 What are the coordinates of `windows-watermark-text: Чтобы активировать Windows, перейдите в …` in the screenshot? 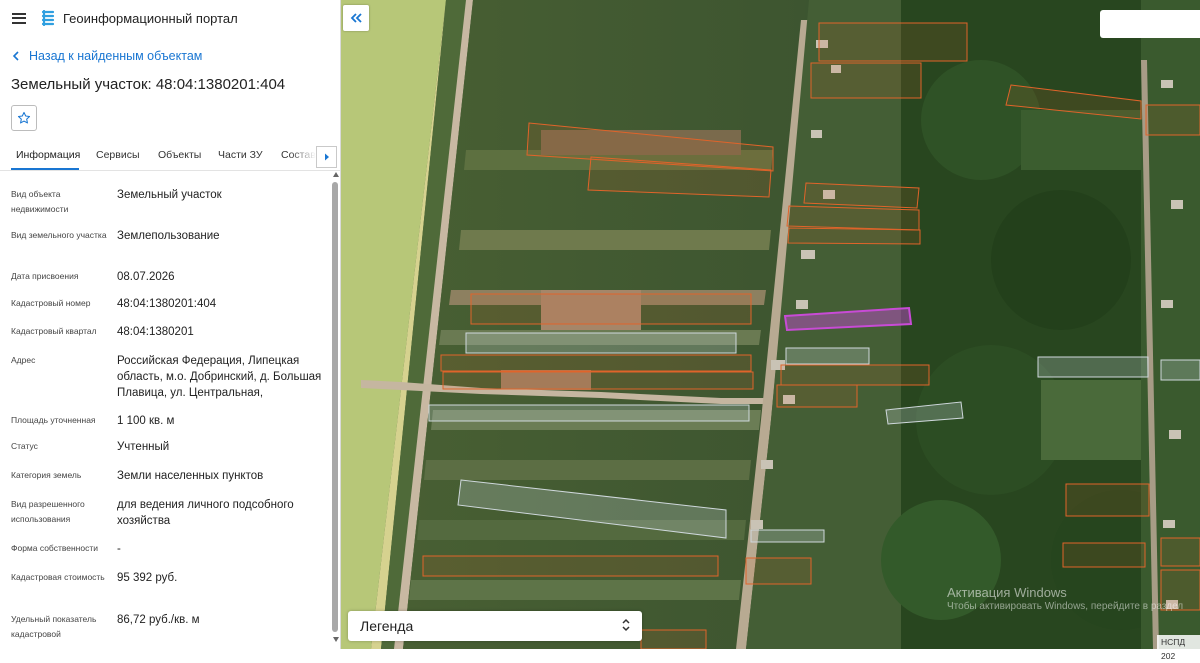 It's located at (1065, 606).